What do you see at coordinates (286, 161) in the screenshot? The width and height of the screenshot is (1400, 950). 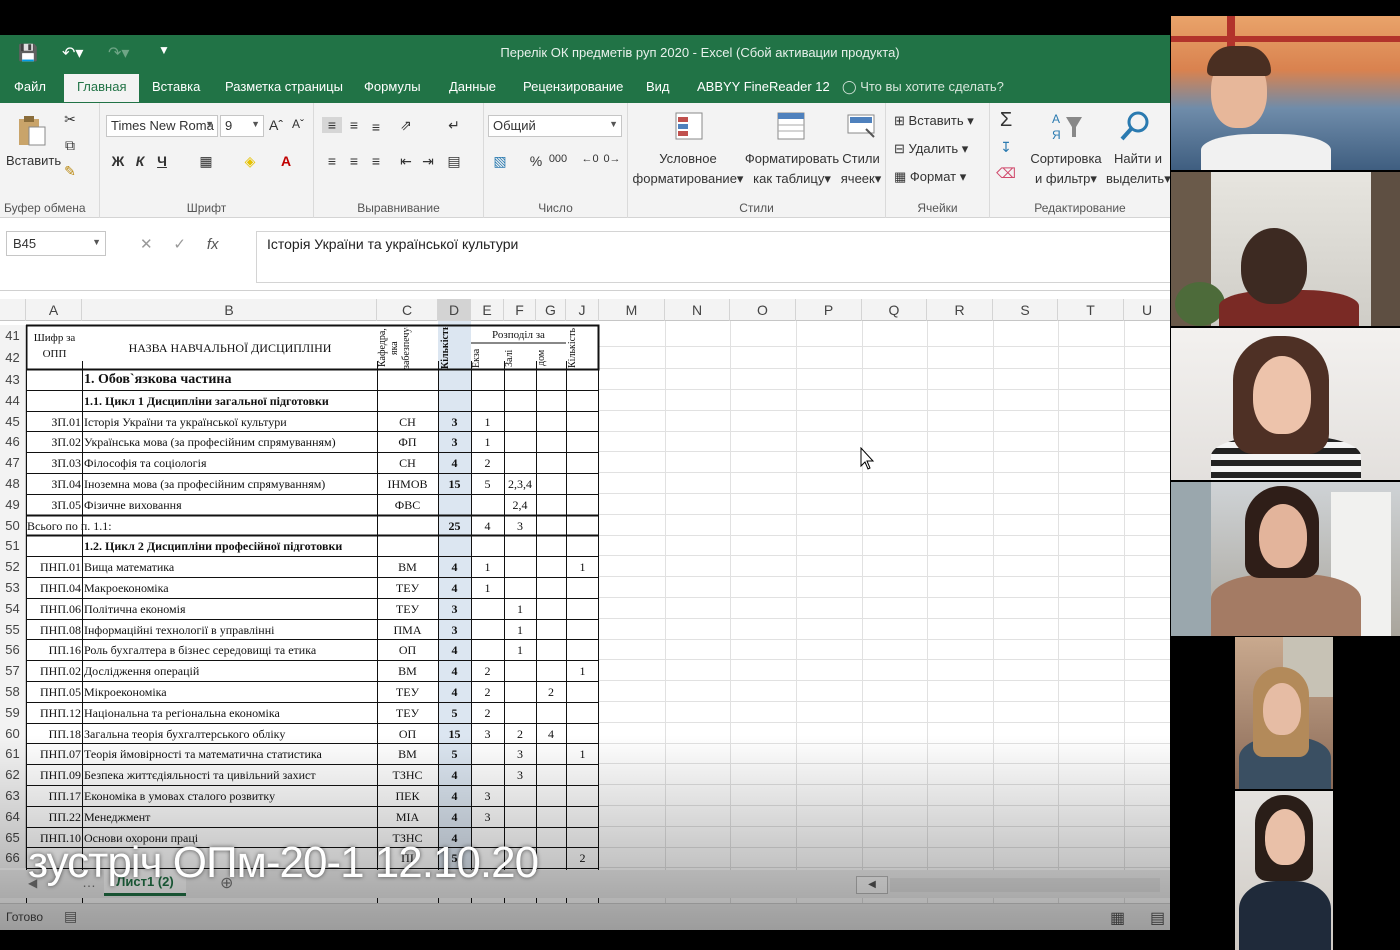 I see `font-color-icon: A` at bounding box center [286, 161].